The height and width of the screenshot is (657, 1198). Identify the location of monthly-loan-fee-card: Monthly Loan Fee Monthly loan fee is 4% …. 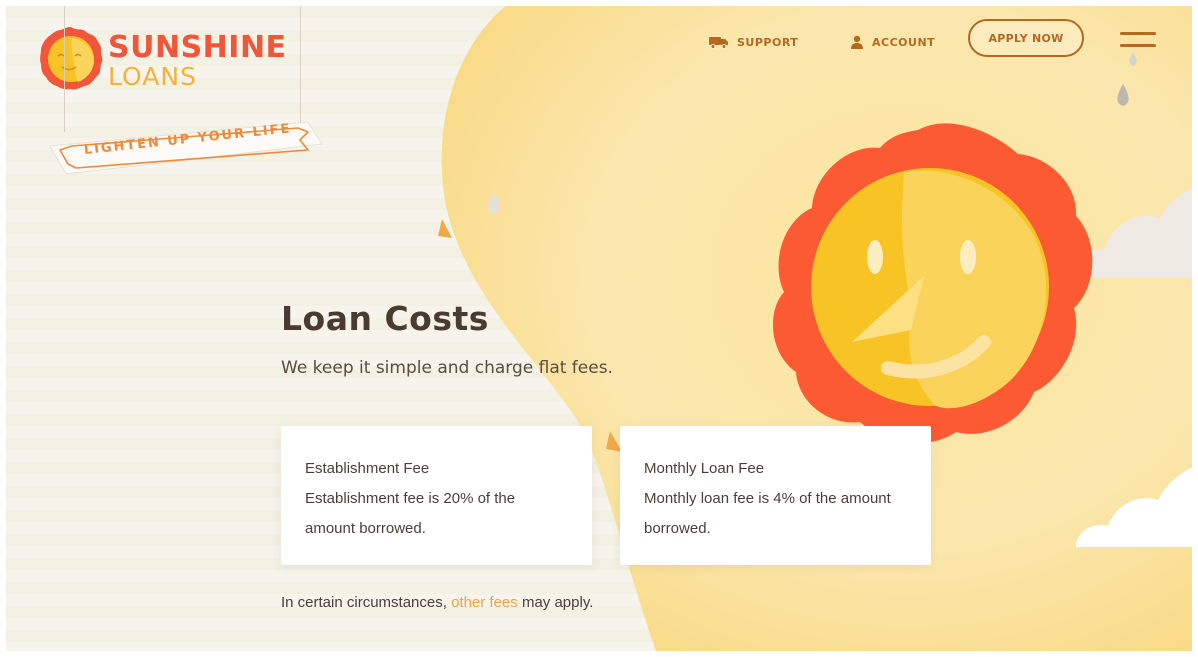
(775, 495).